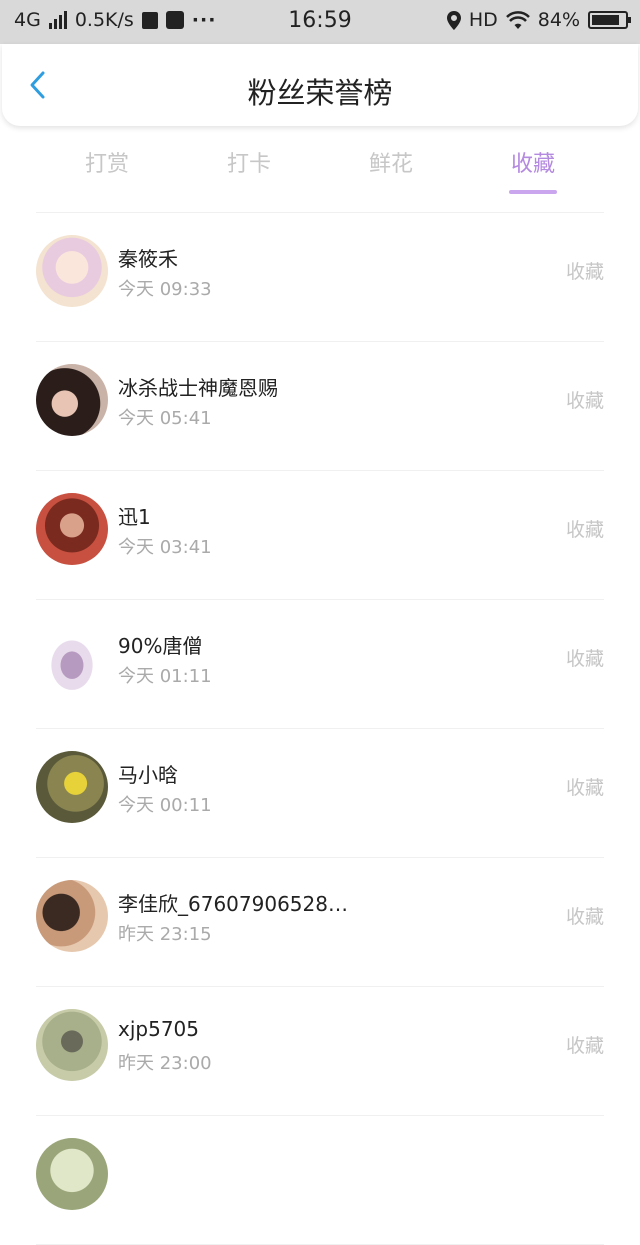 The height and width of the screenshot is (1245, 640). I want to click on list-item: xjp5705 昨天 23:00 收藏, so click(320, 1051).